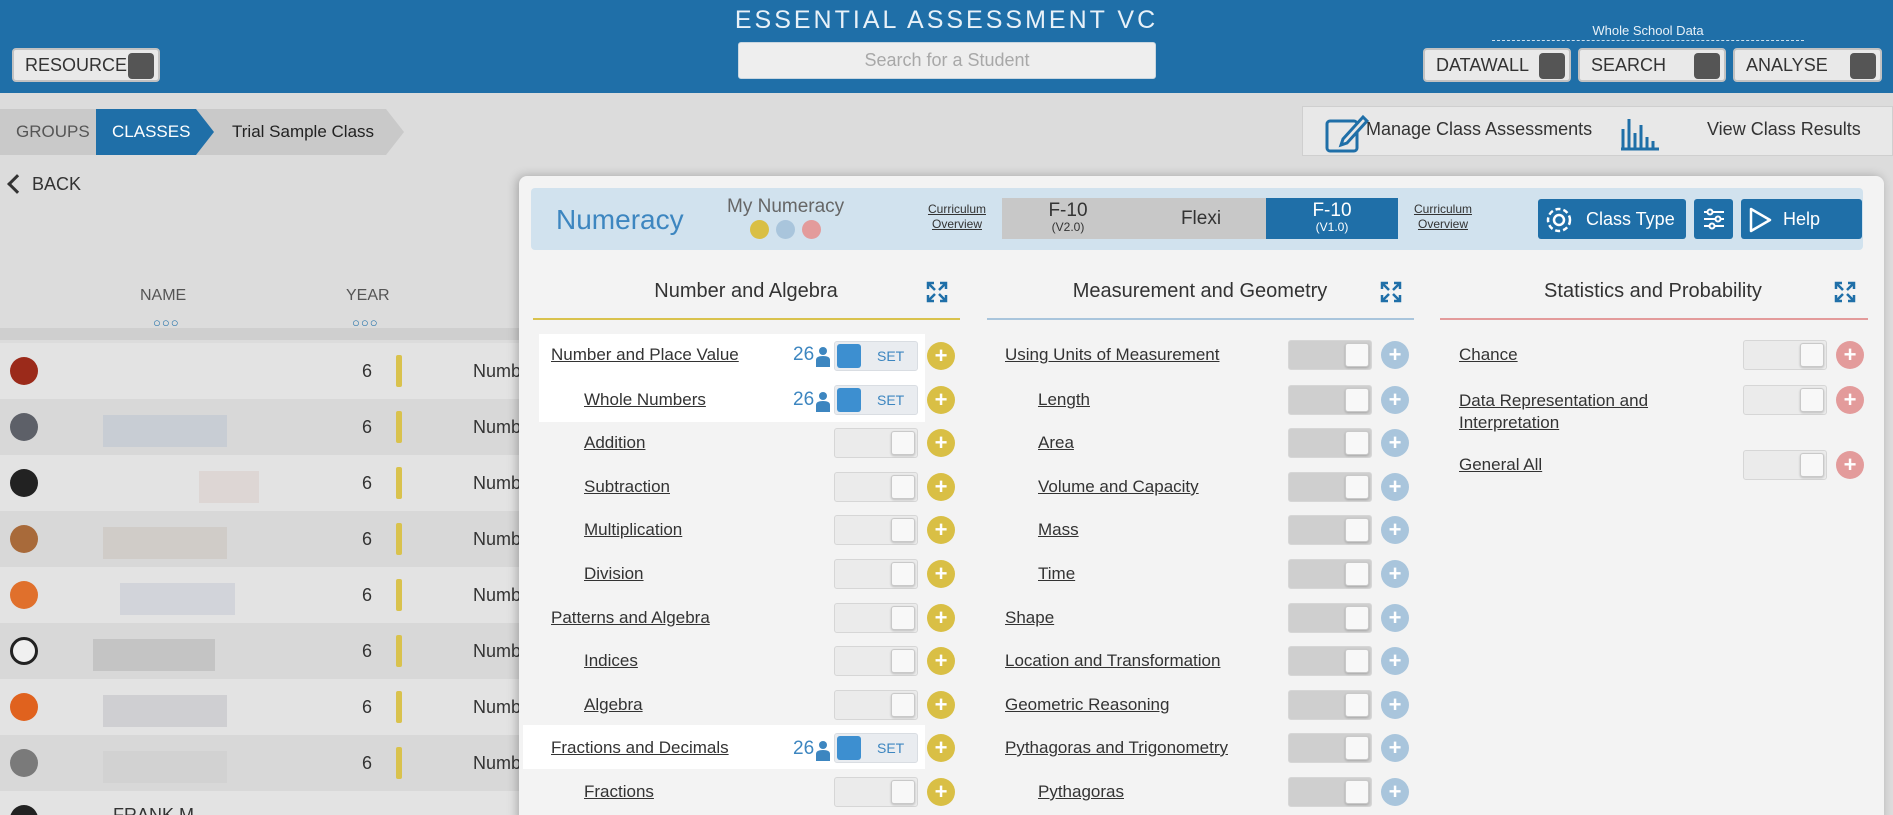 Image resolution: width=1893 pixels, height=815 pixels. I want to click on topic-location-transformation: Location and Transformation, so click(1112, 661).